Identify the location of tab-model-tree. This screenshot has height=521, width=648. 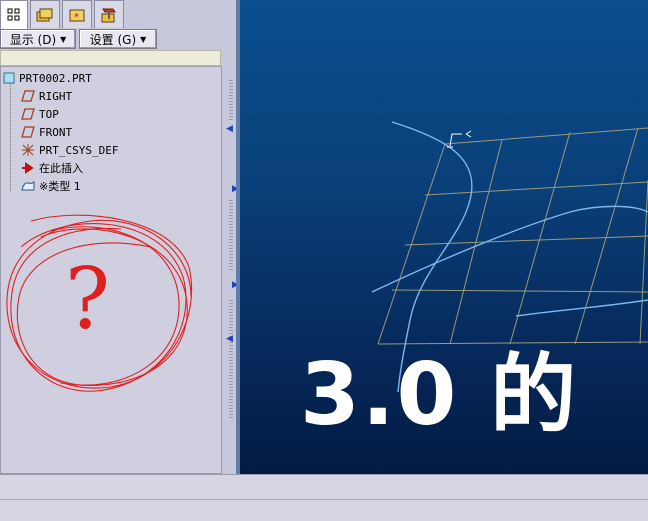
(14, 14).